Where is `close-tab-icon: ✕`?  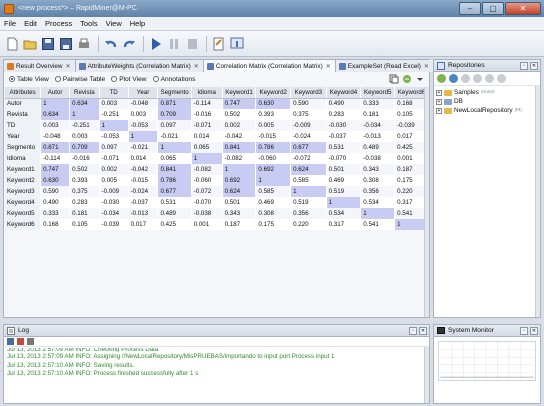 close-tab-icon: ✕ is located at coordinates (426, 66).